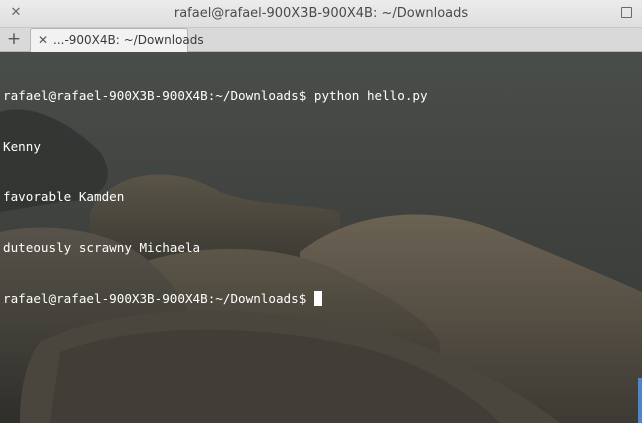  Describe the element at coordinates (155, 298) in the screenshot. I see `prompt-text: rafael@rafael-900X3B-900X4B:~/Downloads$` at that location.